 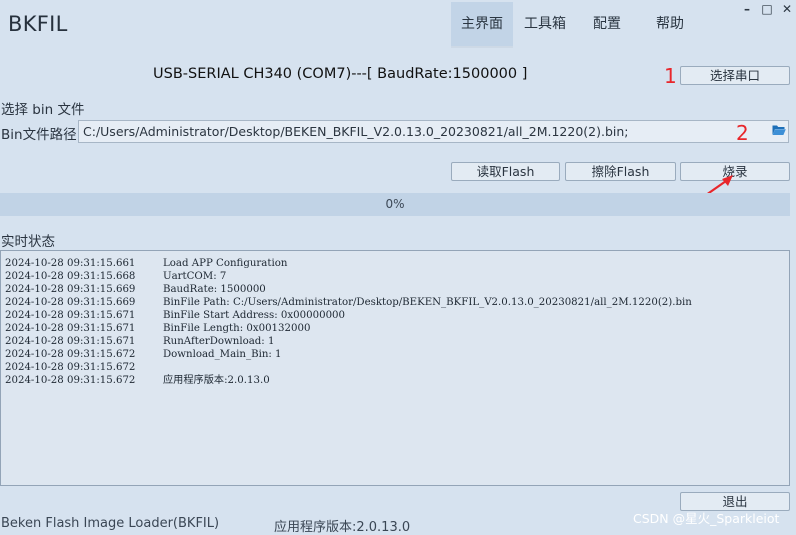 I want to click on annotation-marker-1: 1, so click(x=670, y=76).